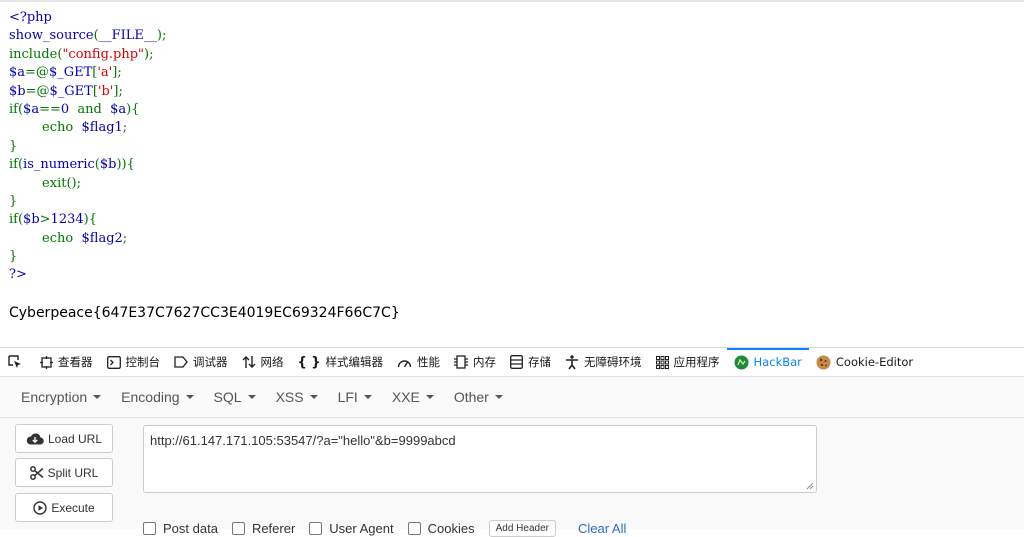  Describe the element at coordinates (777, 362) in the screenshot. I see `tab-label: HackBar` at that location.